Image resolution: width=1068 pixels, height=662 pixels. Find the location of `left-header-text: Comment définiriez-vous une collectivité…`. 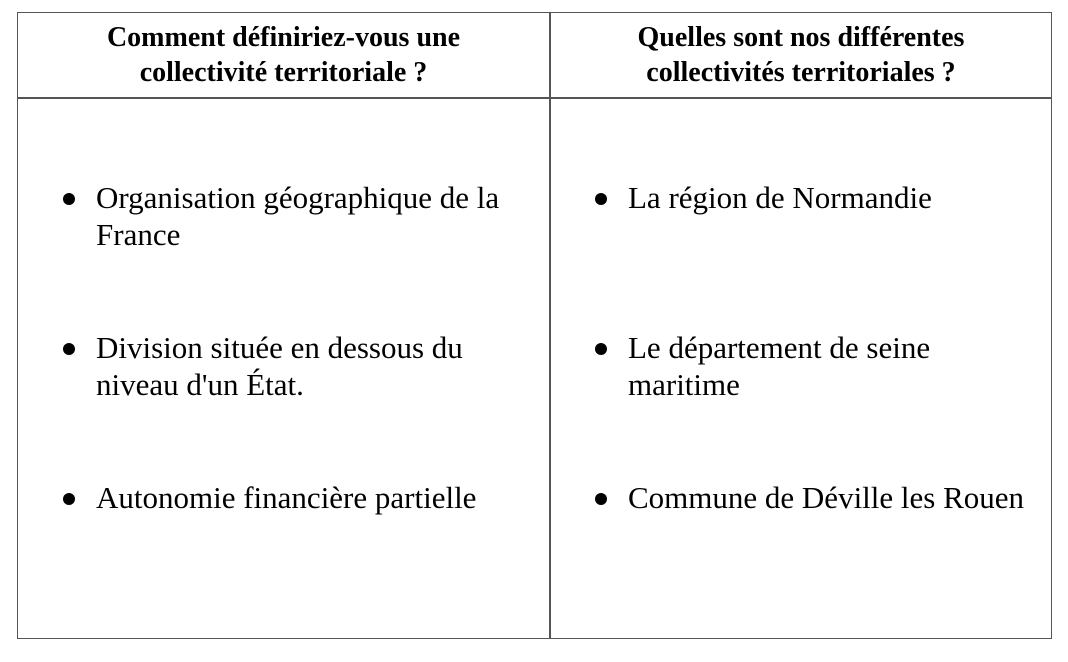

left-header-text: Comment définiriez-vous une collectivité… is located at coordinates (283, 55).